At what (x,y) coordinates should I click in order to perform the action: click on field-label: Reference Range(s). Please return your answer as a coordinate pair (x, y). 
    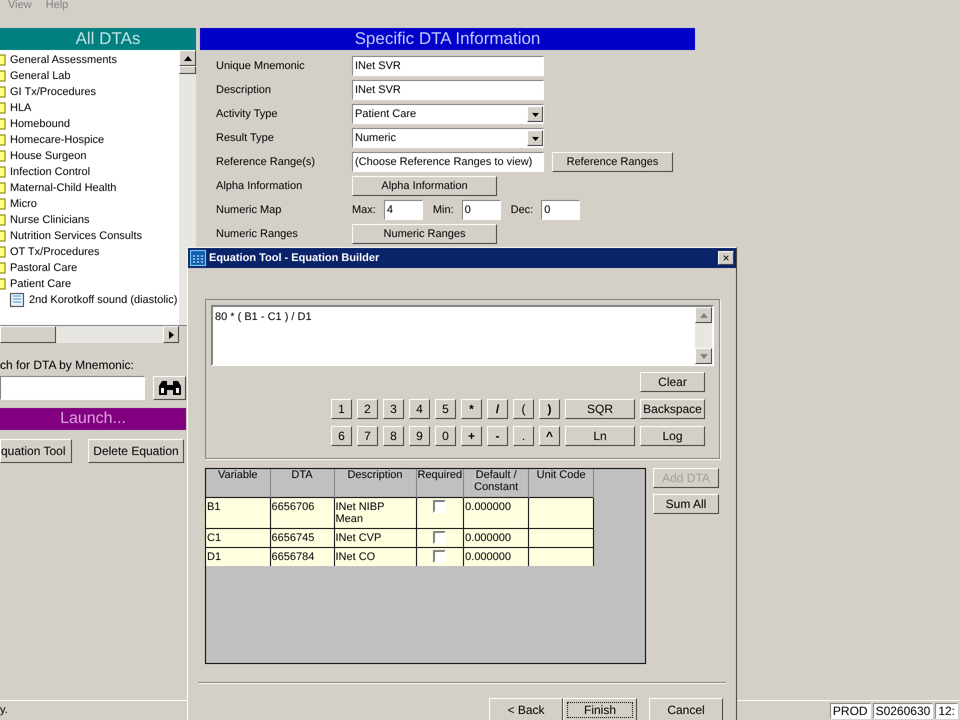
    Looking at the image, I should click on (266, 162).